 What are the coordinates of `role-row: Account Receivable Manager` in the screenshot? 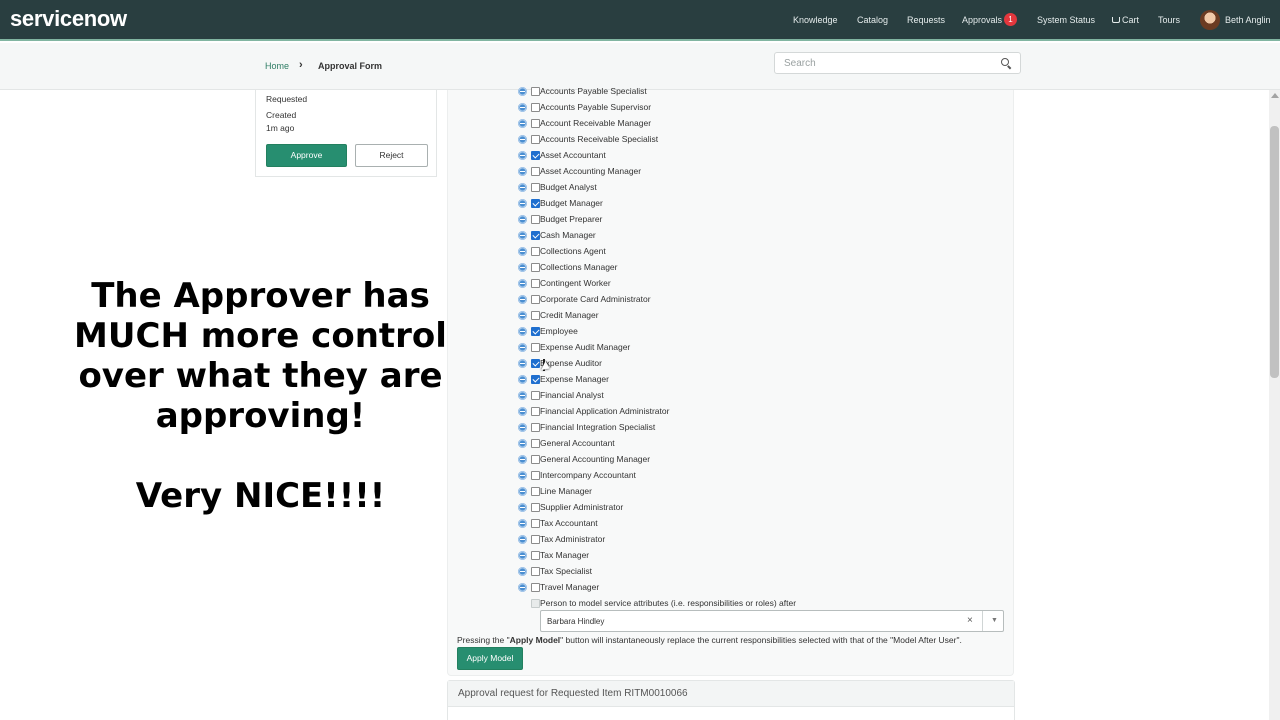 It's located at (718, 124).